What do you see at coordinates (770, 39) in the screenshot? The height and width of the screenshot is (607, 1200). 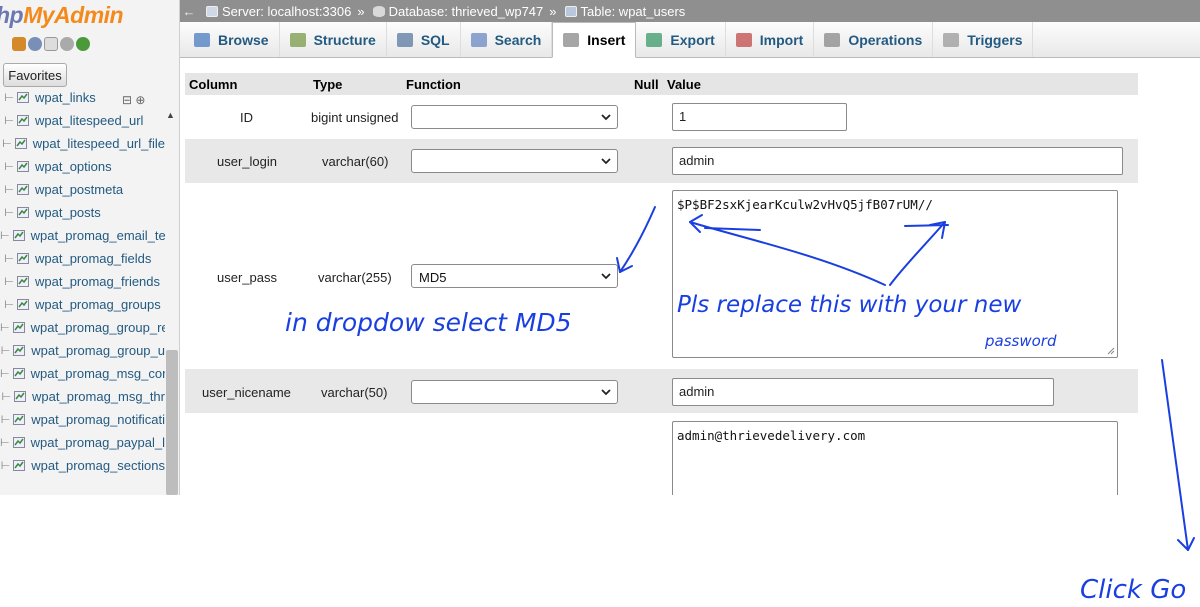 I see `tab-import: Import` at bounding box center [770, 39].